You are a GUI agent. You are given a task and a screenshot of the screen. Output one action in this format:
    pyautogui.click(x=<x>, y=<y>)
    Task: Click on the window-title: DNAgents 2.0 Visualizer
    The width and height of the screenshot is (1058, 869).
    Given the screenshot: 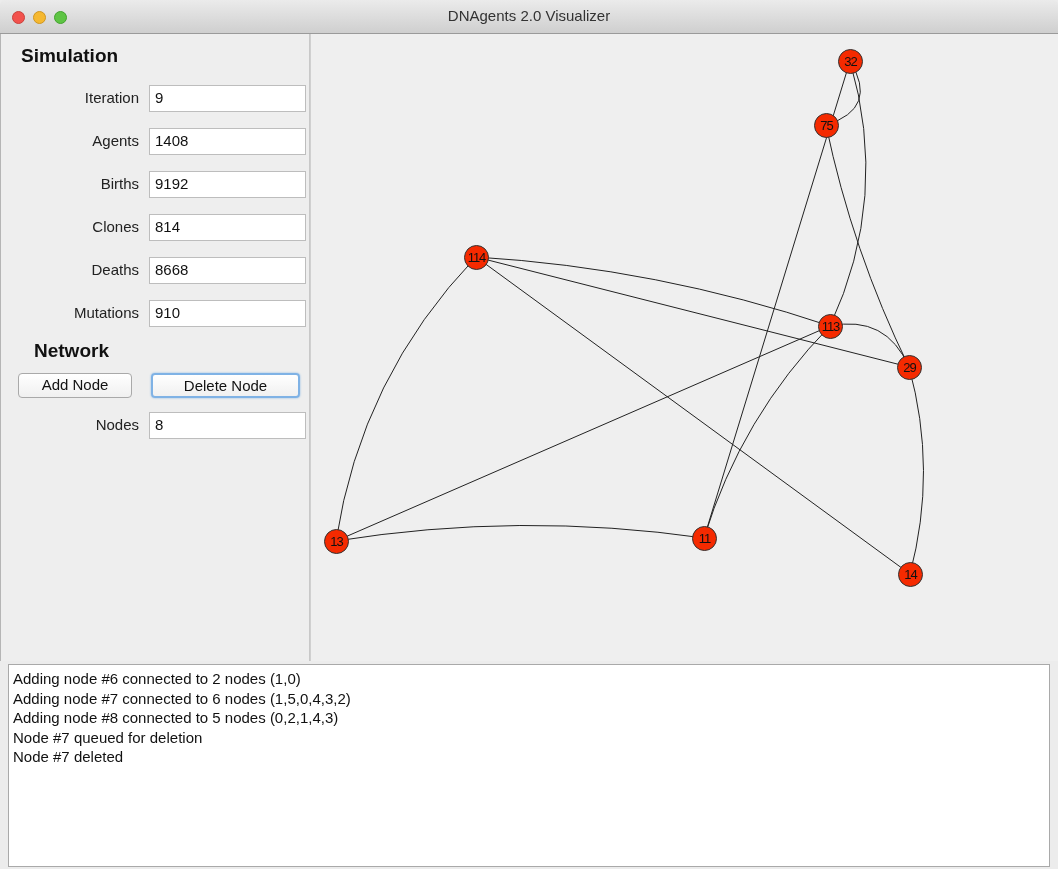 What is the action you would take?
    pyautogui.click(x=529, y=16)
    